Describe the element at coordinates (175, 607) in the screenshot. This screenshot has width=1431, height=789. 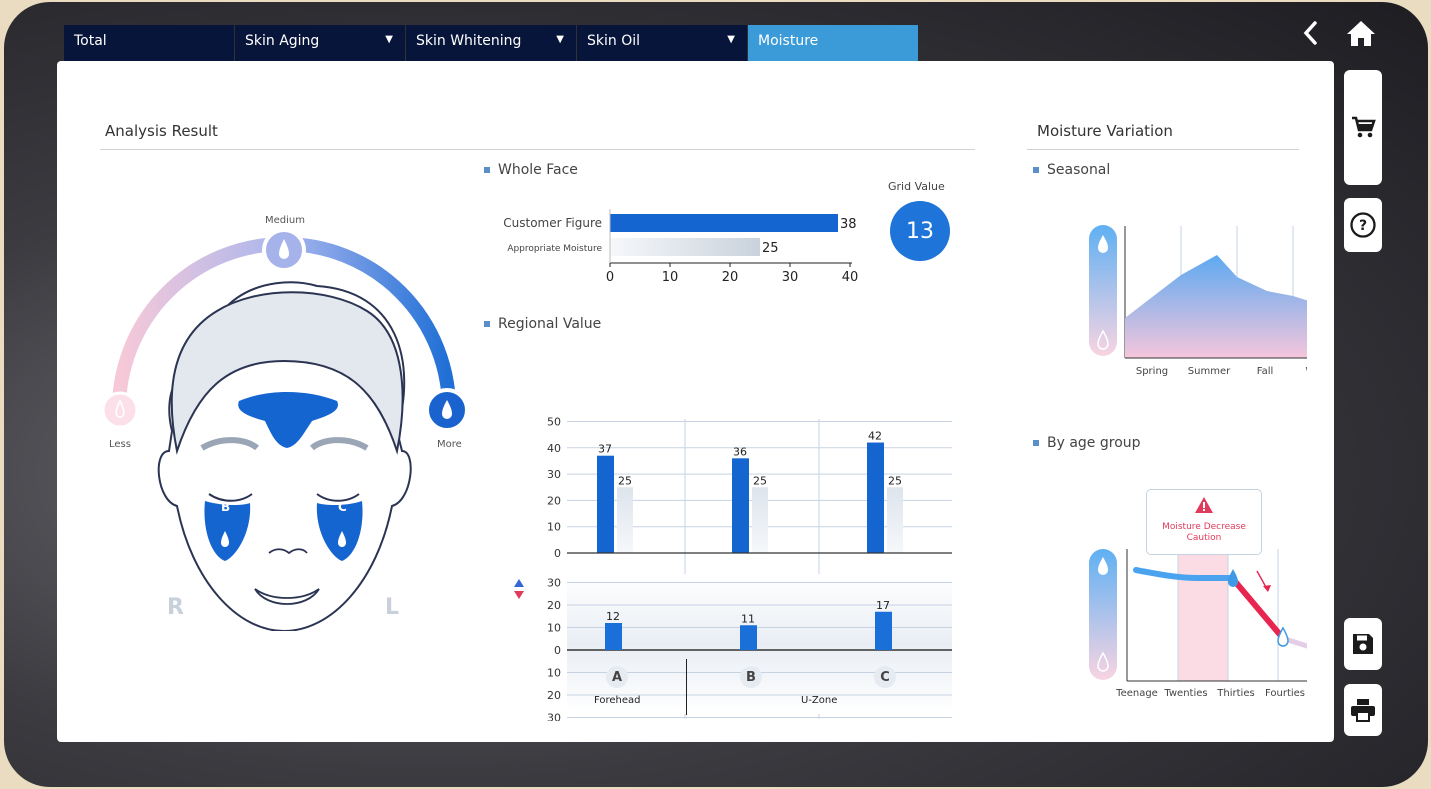
I see `right-side-label: R` at that location.